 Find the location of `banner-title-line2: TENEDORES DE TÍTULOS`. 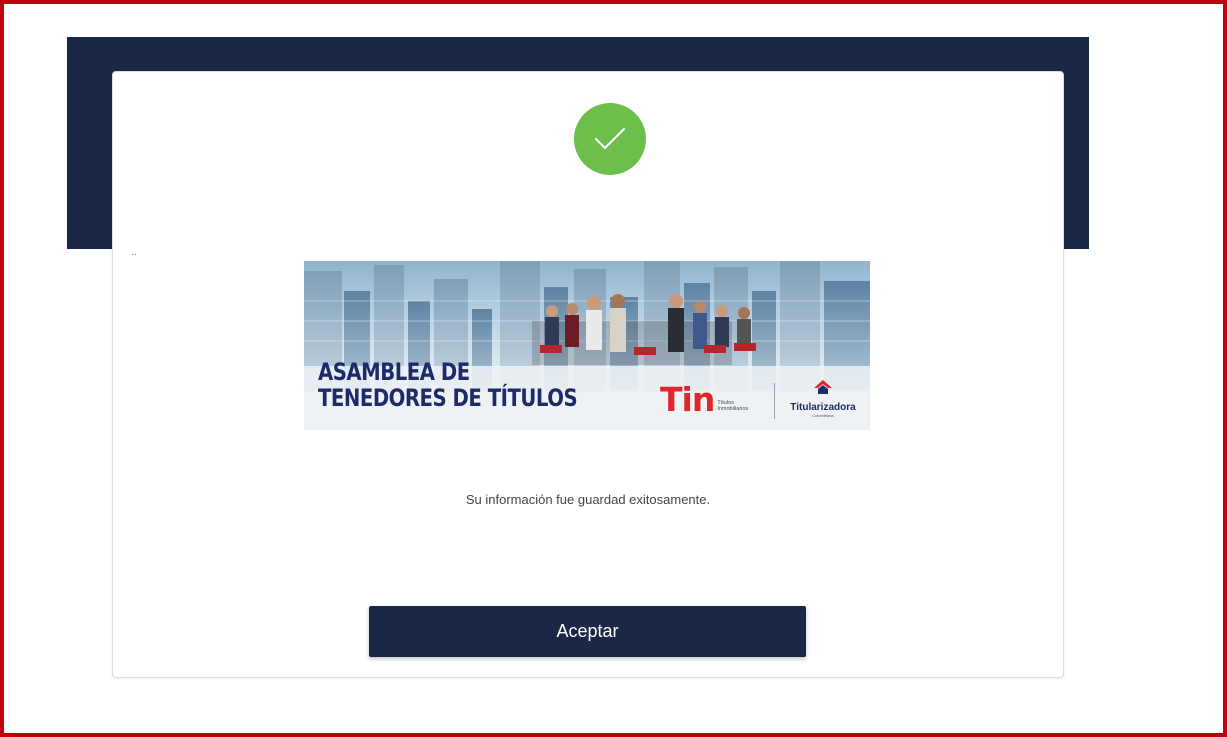

banner-title-line2: TENEDORES DE TÍTULOS is located at coordinates (448, 398).